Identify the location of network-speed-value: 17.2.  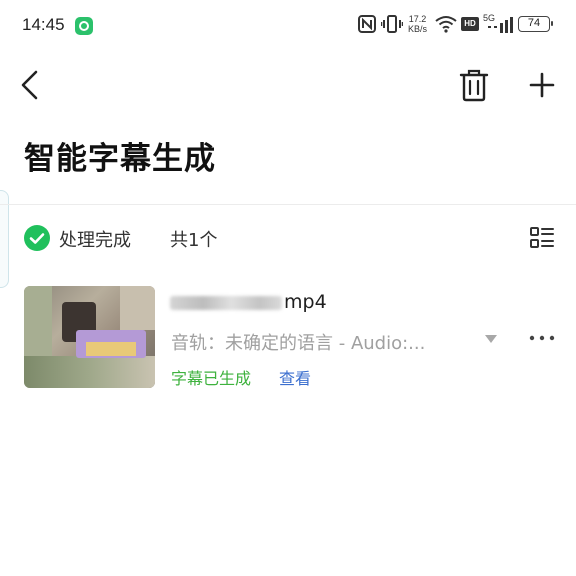
(417, 19).